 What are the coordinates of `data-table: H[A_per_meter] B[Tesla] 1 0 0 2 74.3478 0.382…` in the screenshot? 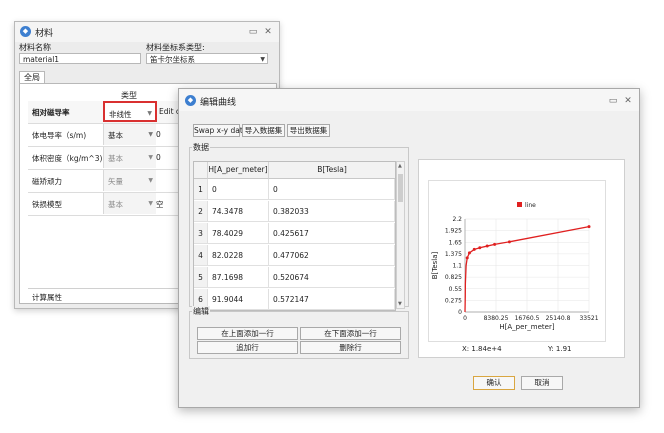 It's located at (294, 236).